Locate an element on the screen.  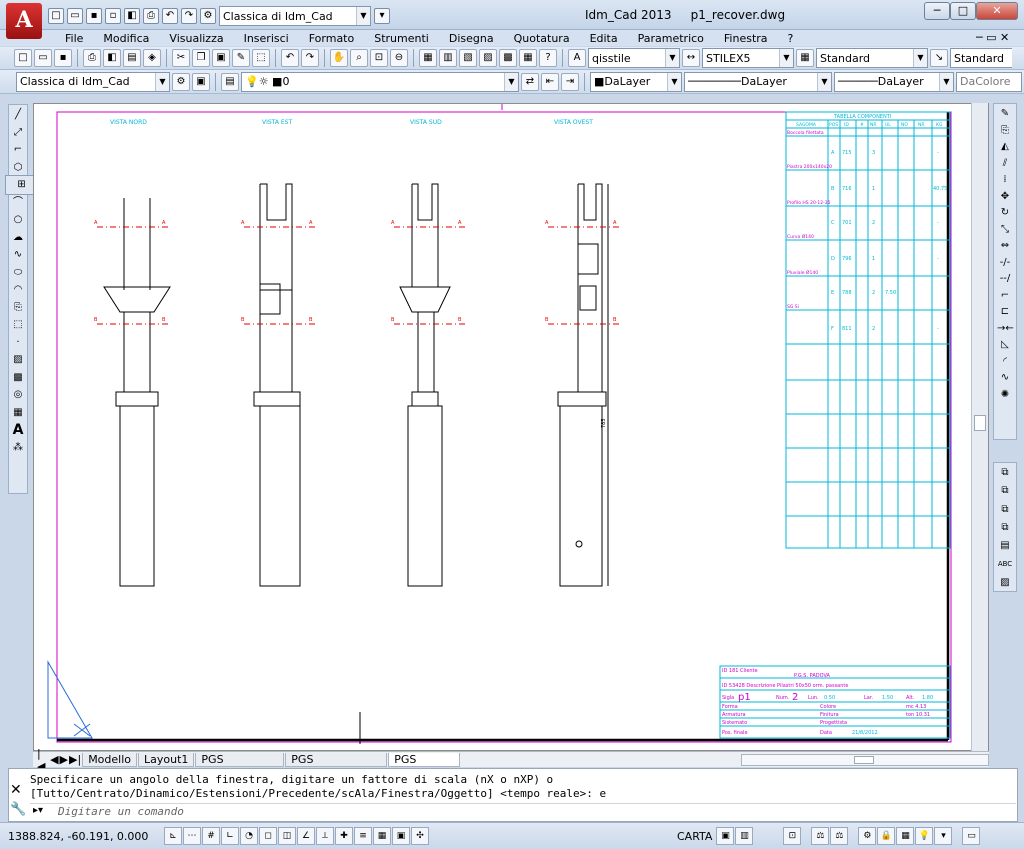
osnap-icon: ◻ is located at coordinates (268, 836).